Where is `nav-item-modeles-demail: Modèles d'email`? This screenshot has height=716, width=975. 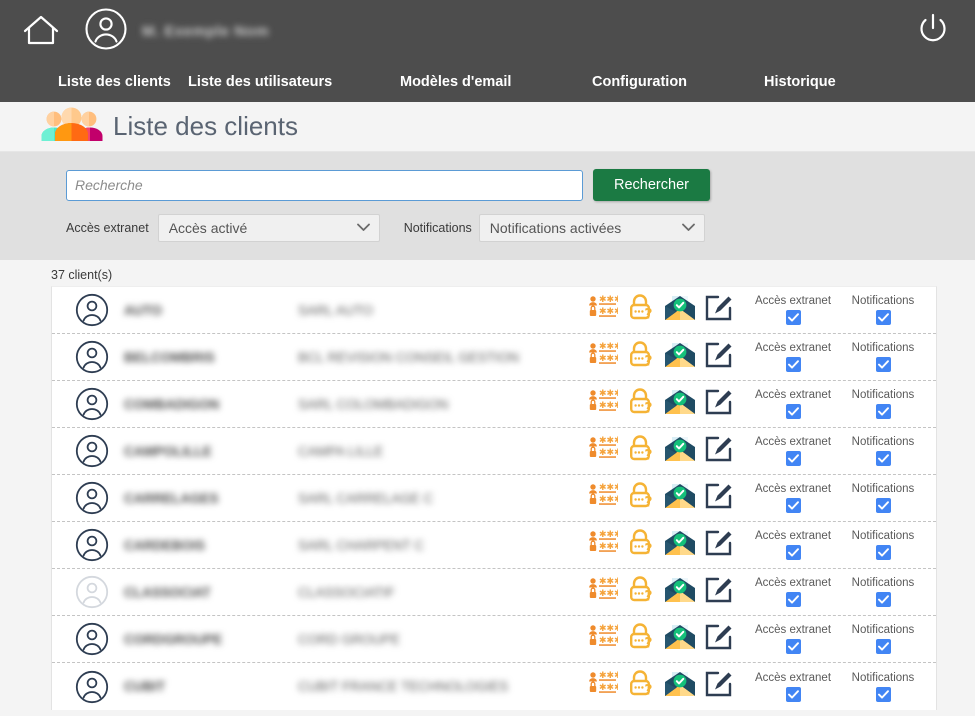 nav-item-modeles-demail: Modèles d'email is located at coordinates (496, 82).